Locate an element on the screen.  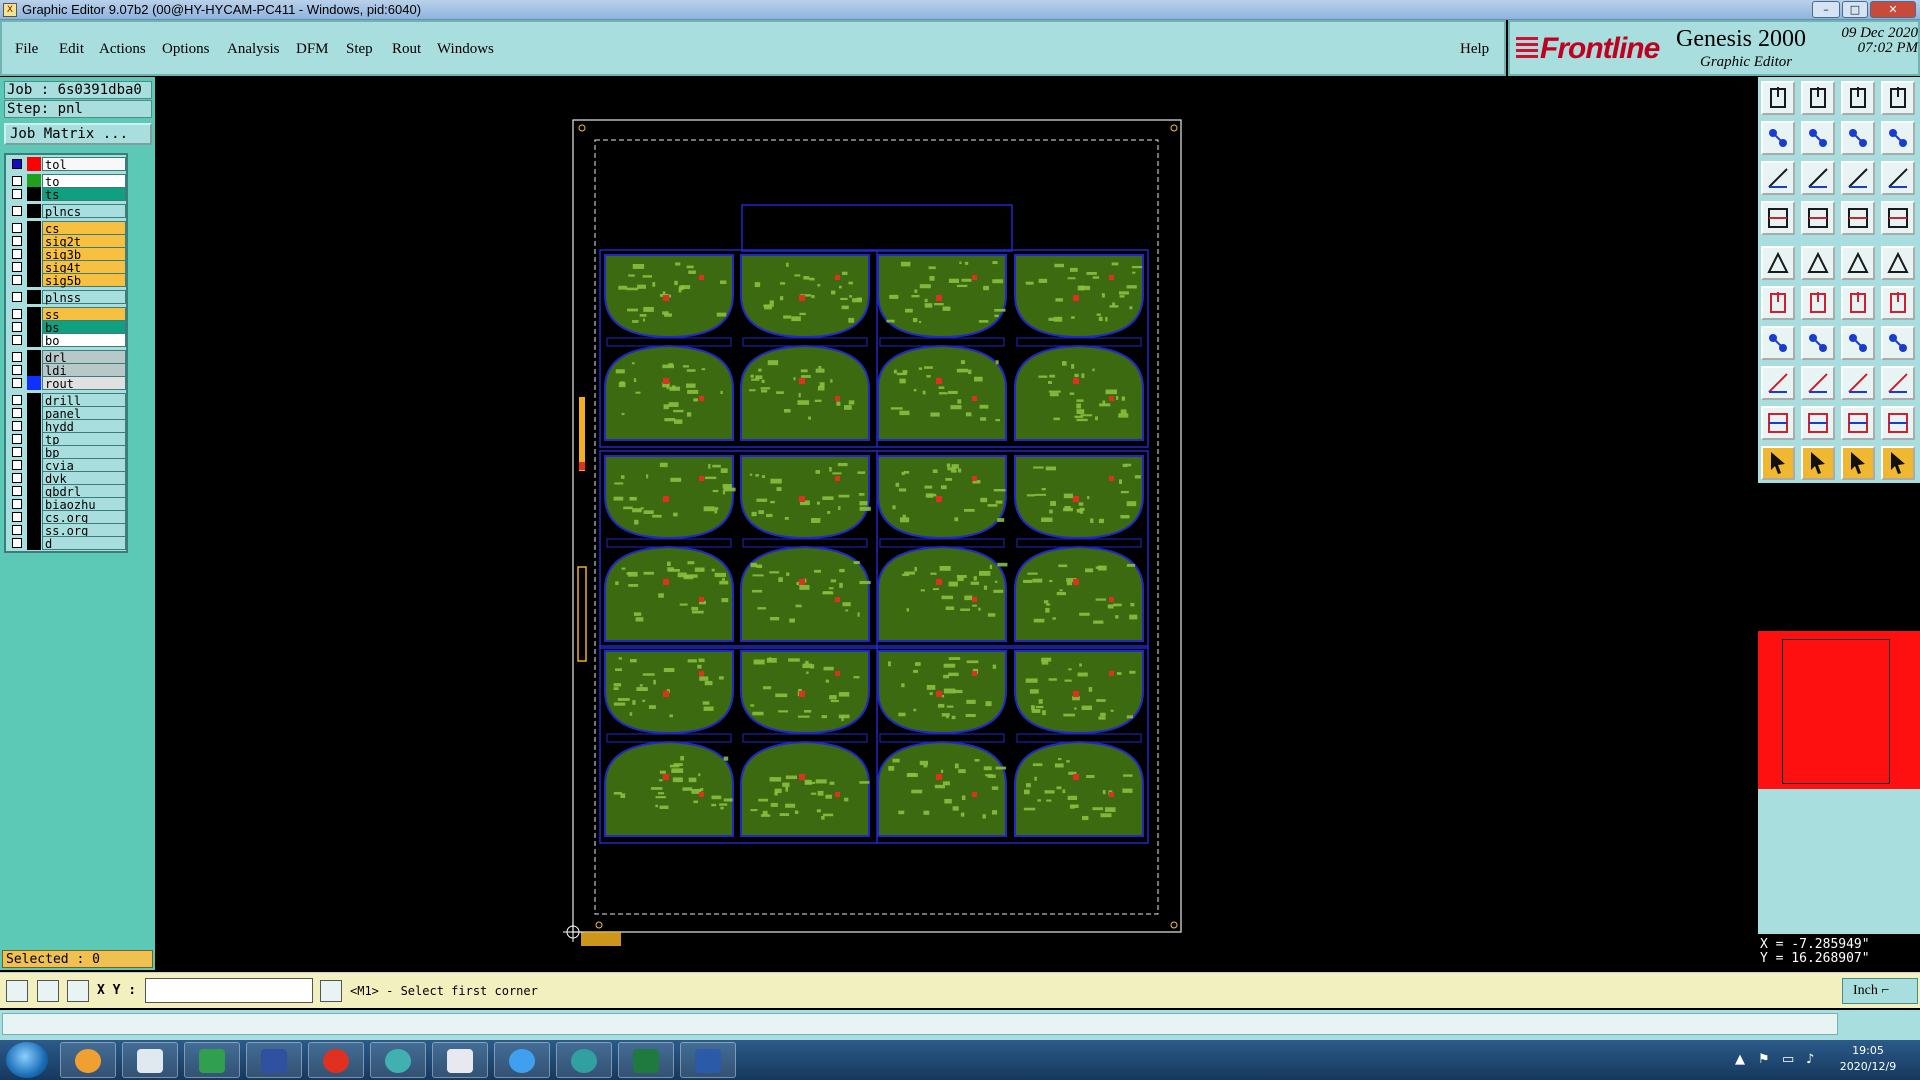
line-shape-icon is located at coordinates (1818, 263).